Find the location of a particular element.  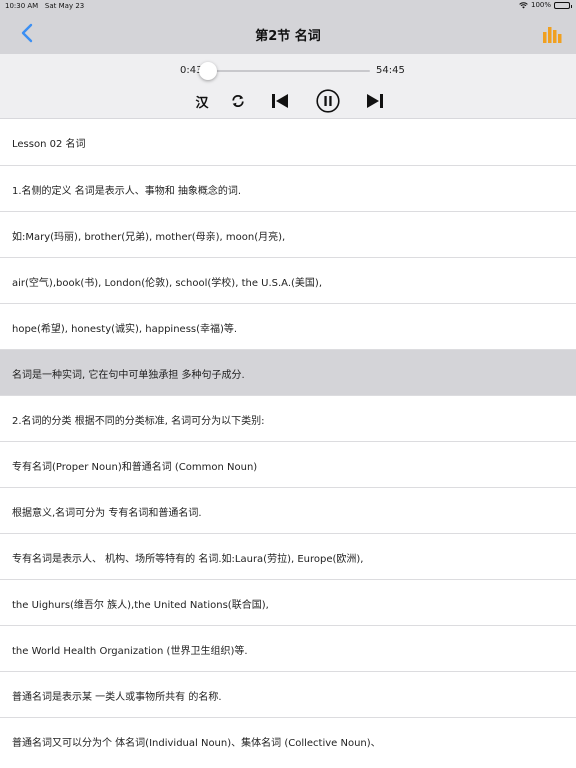

pause-circle-icon is located at coordinates (328, 101).